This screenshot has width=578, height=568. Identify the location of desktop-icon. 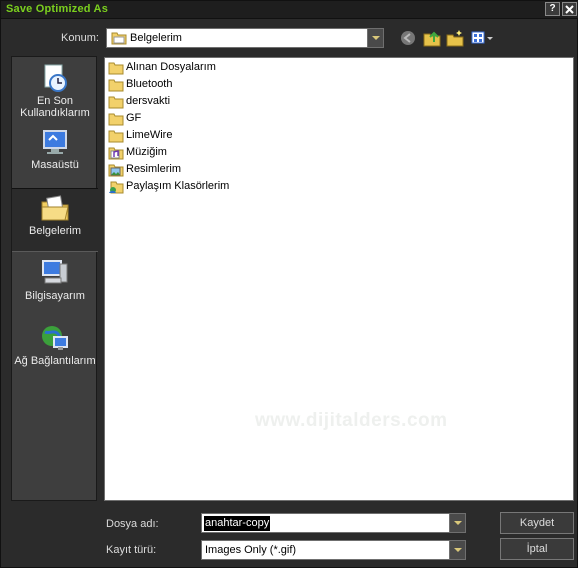
(55, 142).